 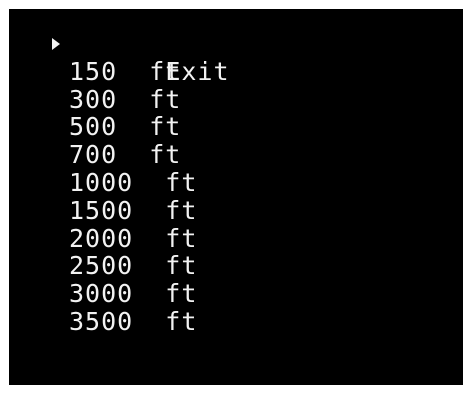 I want to click on menu-item-1000-ft: 1000 ft, so click(x=139, y=183).